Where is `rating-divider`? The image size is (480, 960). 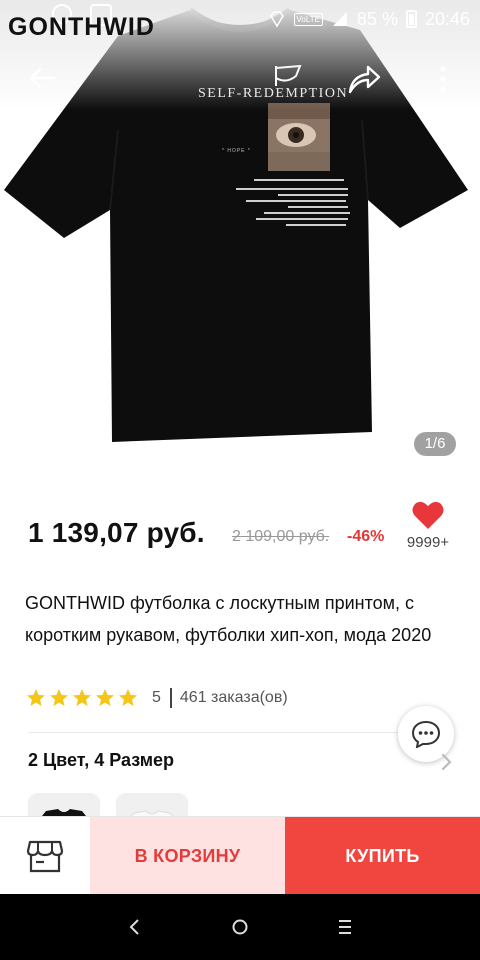
rating-divider is located at coordinates (170, 698).